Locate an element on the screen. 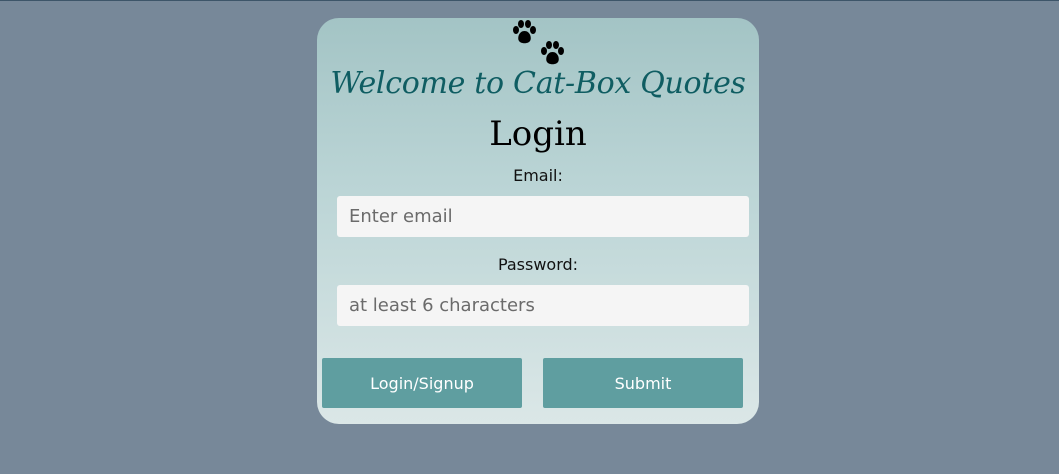 The width and height of the screenshot is (1059, 474). window-top-border is located at coordinates (529, 0).